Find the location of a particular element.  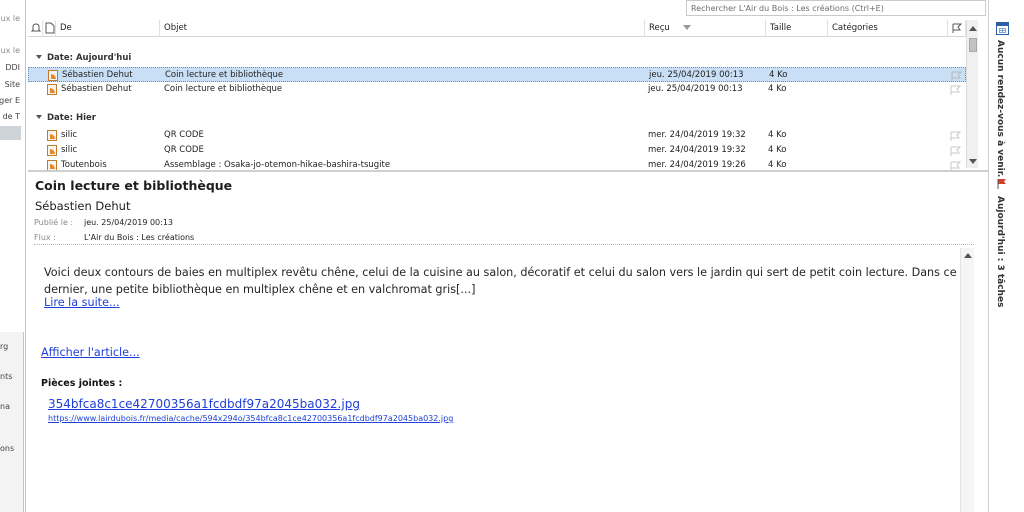

header-divider is located at coordinates (504, 244).